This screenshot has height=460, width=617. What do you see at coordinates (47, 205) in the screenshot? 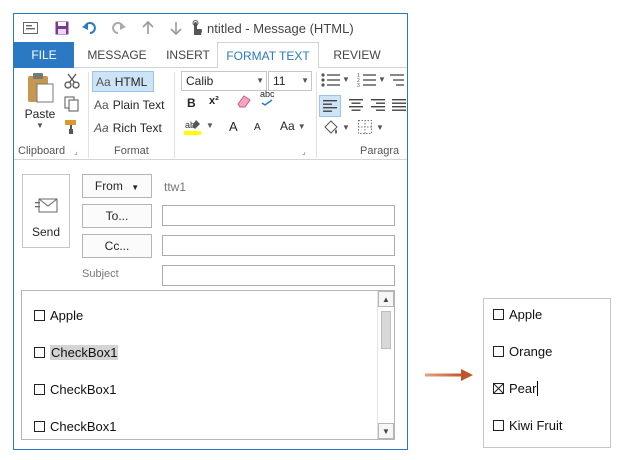
I see `send-envelope-icon` at bounding box center [47, 205].